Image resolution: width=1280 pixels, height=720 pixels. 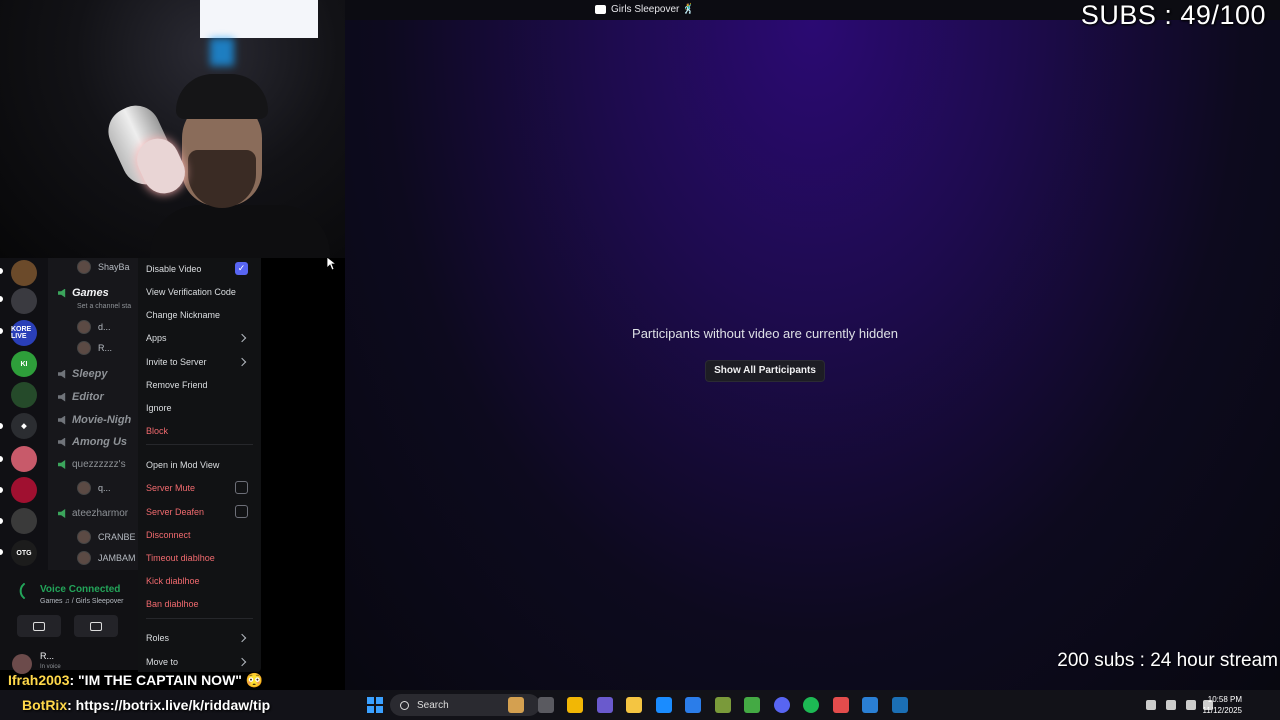 What do you see at coordinates (765, 371) in the screenshot?
I see `show-all-participants-button: Show All Participants` at bounding box center [765, 371].